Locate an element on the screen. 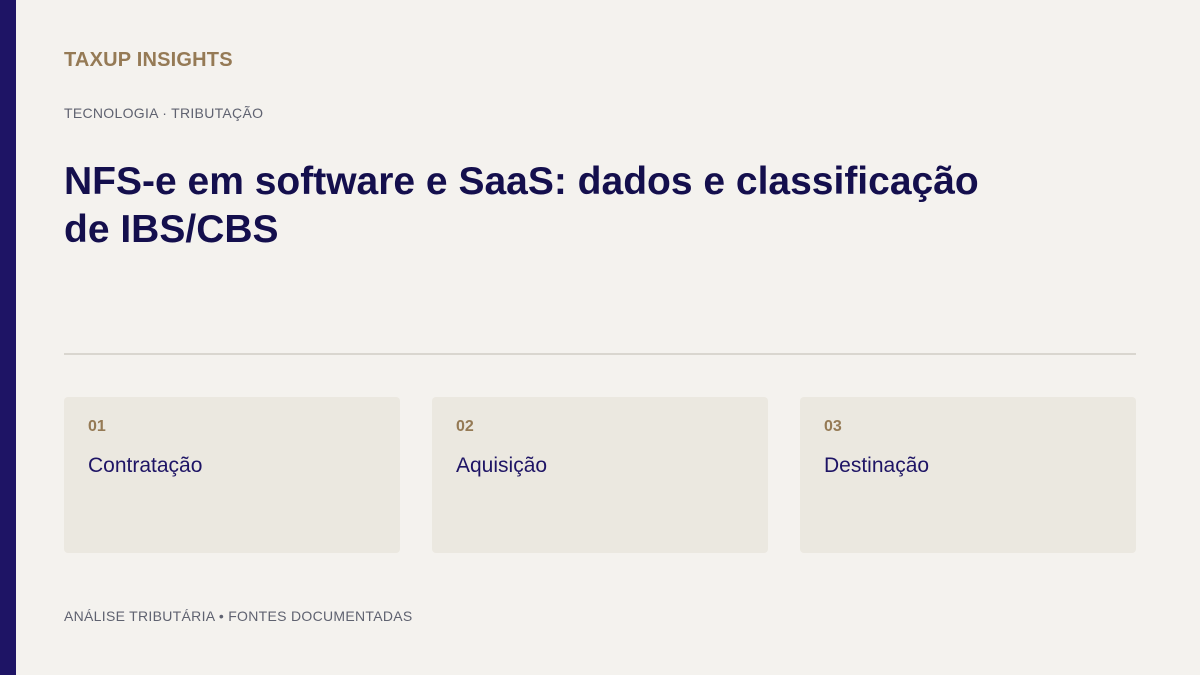 The width and height of the screenshot is (1200, 675). card-label: Contratação is located at coordinates (145, 465).